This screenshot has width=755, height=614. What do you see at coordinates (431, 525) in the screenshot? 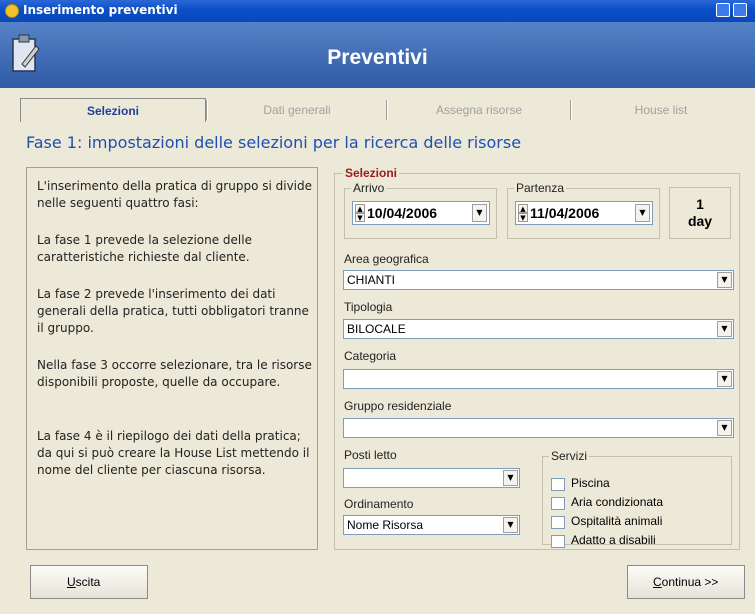
I see `ordinamento-select: Nome Risorsa ▼` at bounding box center [431, 525].